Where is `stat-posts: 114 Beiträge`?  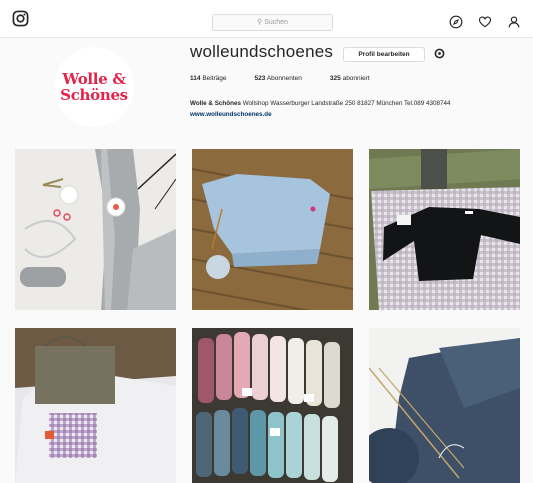 stat-posts: 114 Beiträge is located at coordinates (208, 78).